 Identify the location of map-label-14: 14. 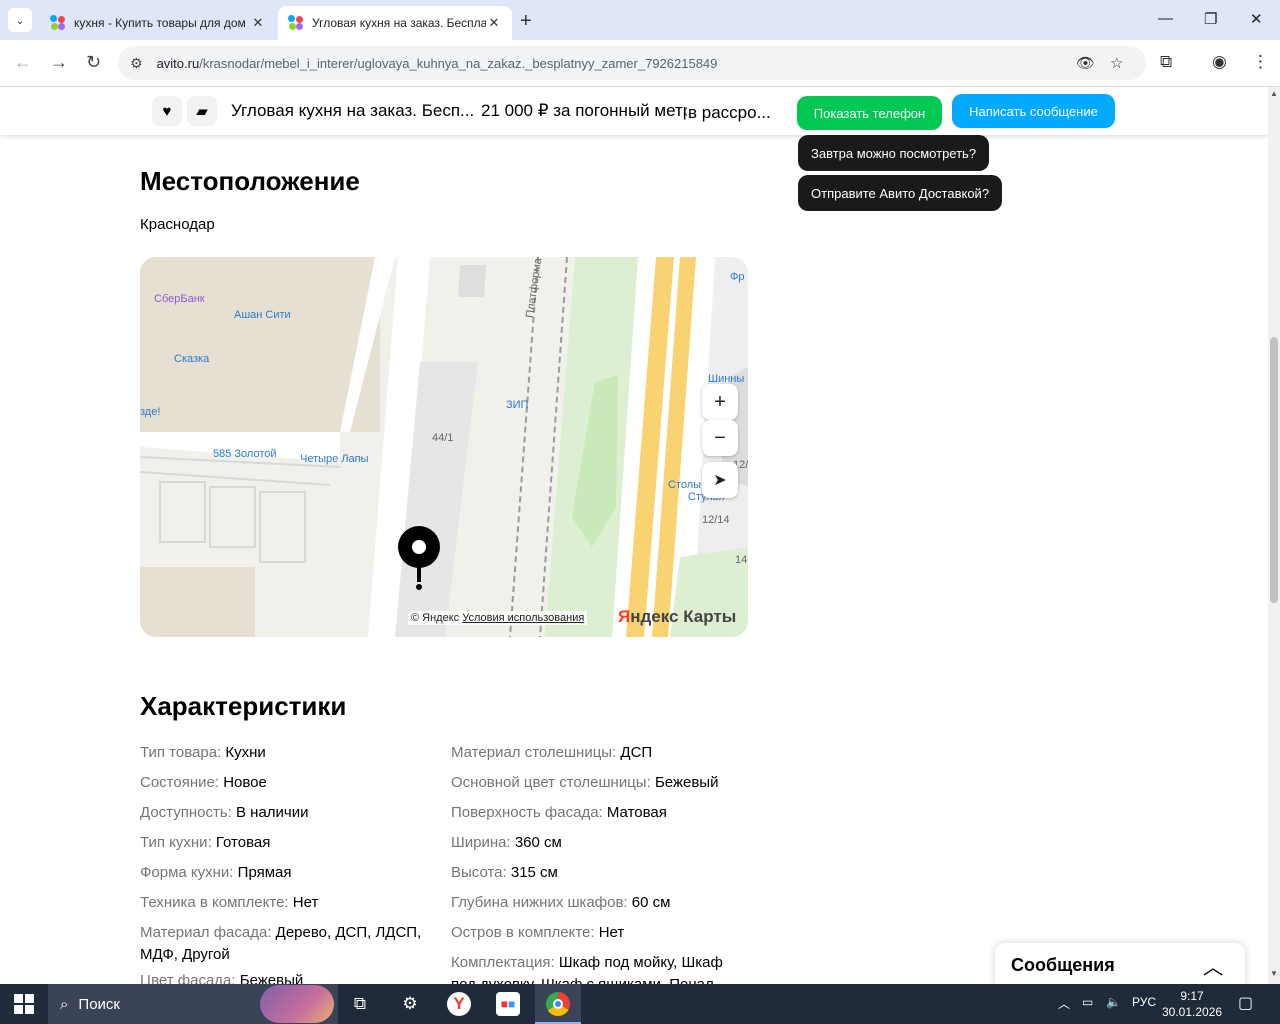
(741, 560).